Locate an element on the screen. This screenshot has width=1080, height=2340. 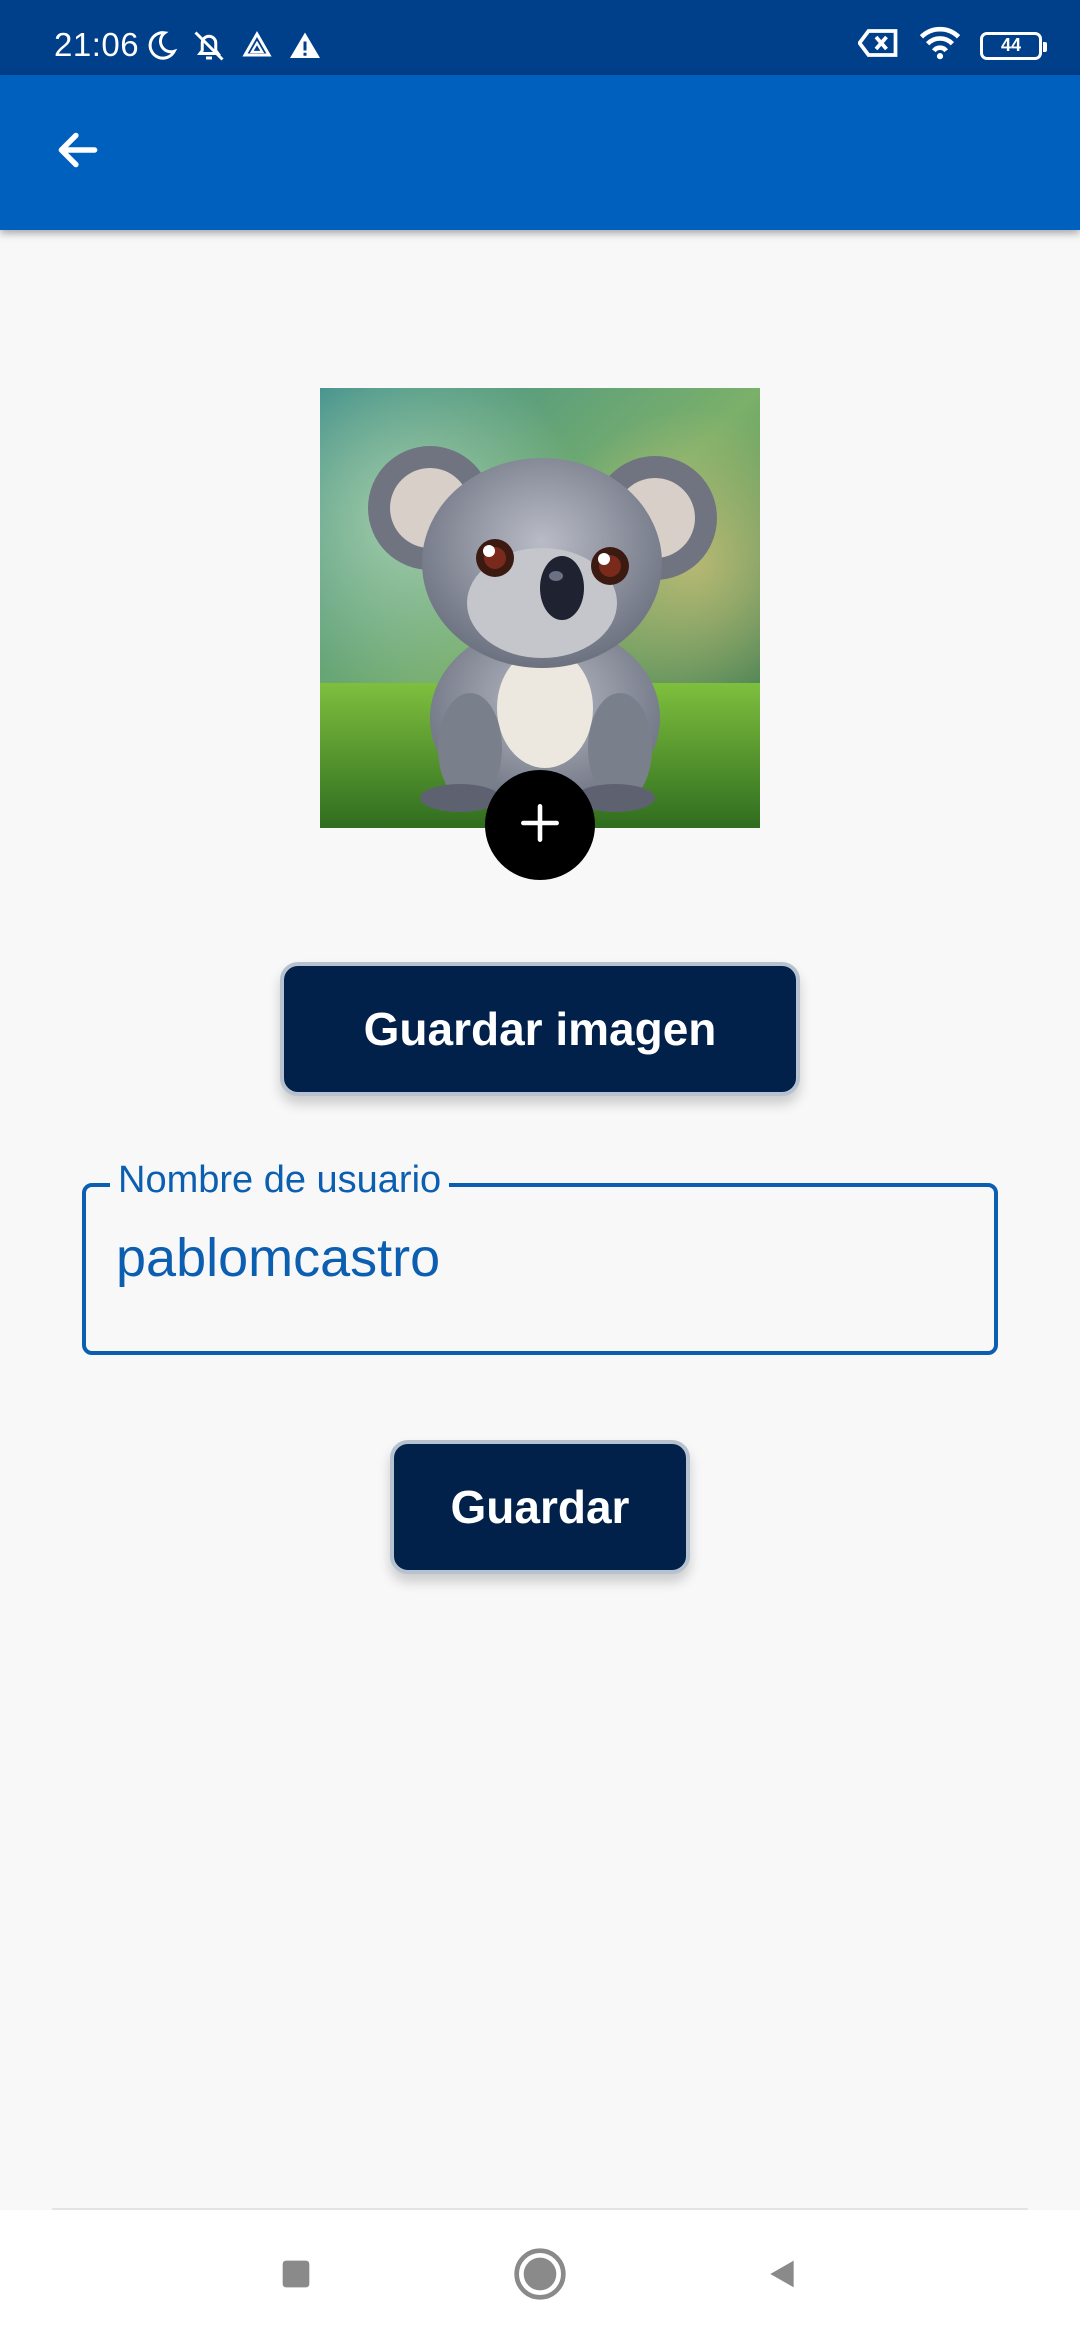
recents-button is located at coordinates (296, 2276).